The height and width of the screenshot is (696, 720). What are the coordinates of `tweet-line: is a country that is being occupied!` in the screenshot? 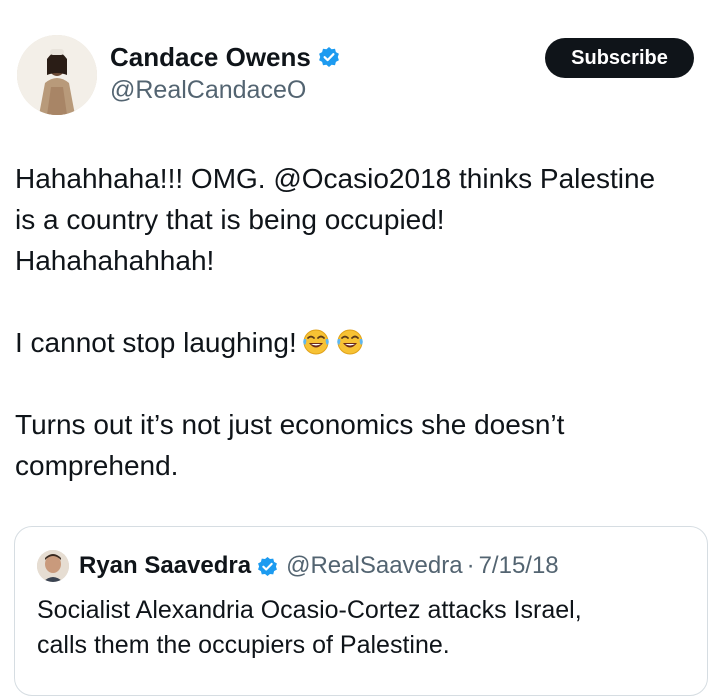 It's located at (230, 219).